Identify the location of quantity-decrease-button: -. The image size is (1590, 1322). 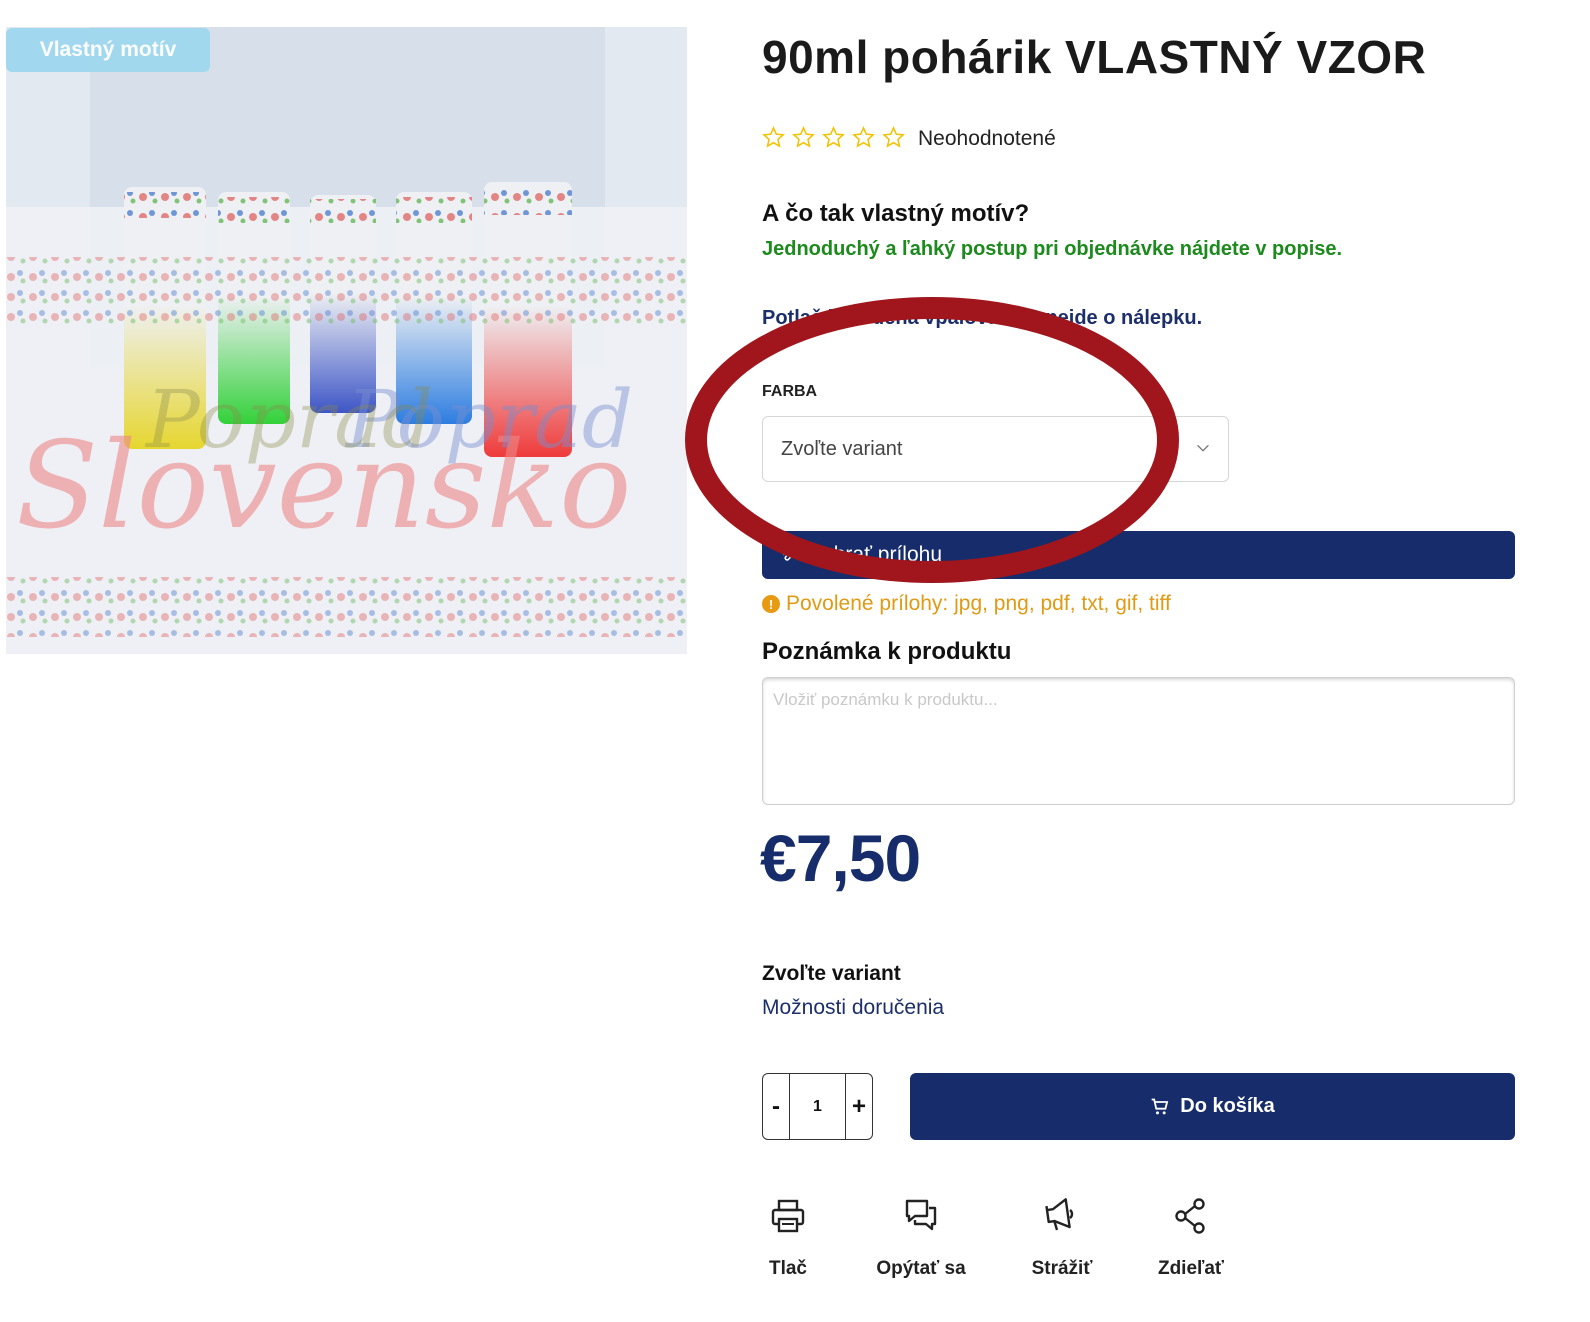
(776, 1106).